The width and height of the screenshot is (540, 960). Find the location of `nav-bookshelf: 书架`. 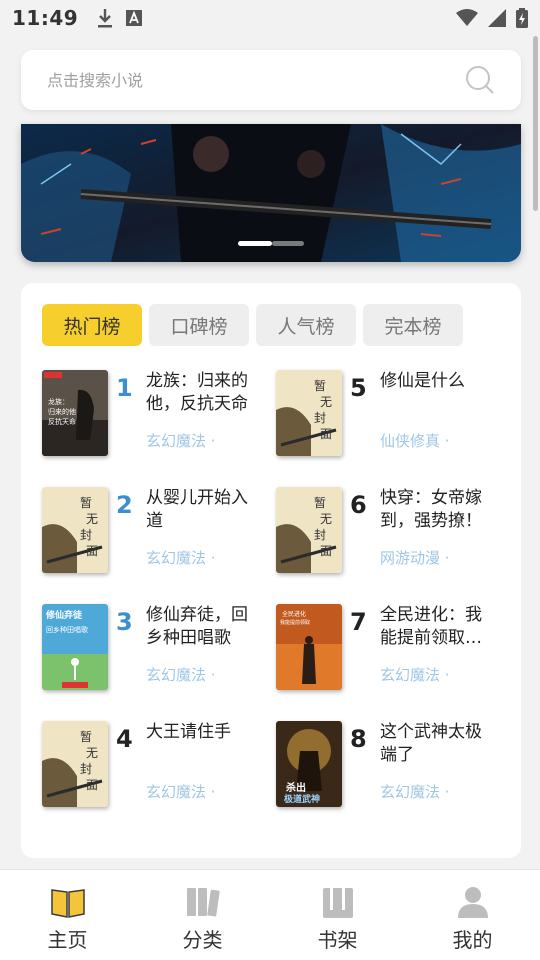

nav-bookshelf: 书架 is located at coordinates (337, 915).